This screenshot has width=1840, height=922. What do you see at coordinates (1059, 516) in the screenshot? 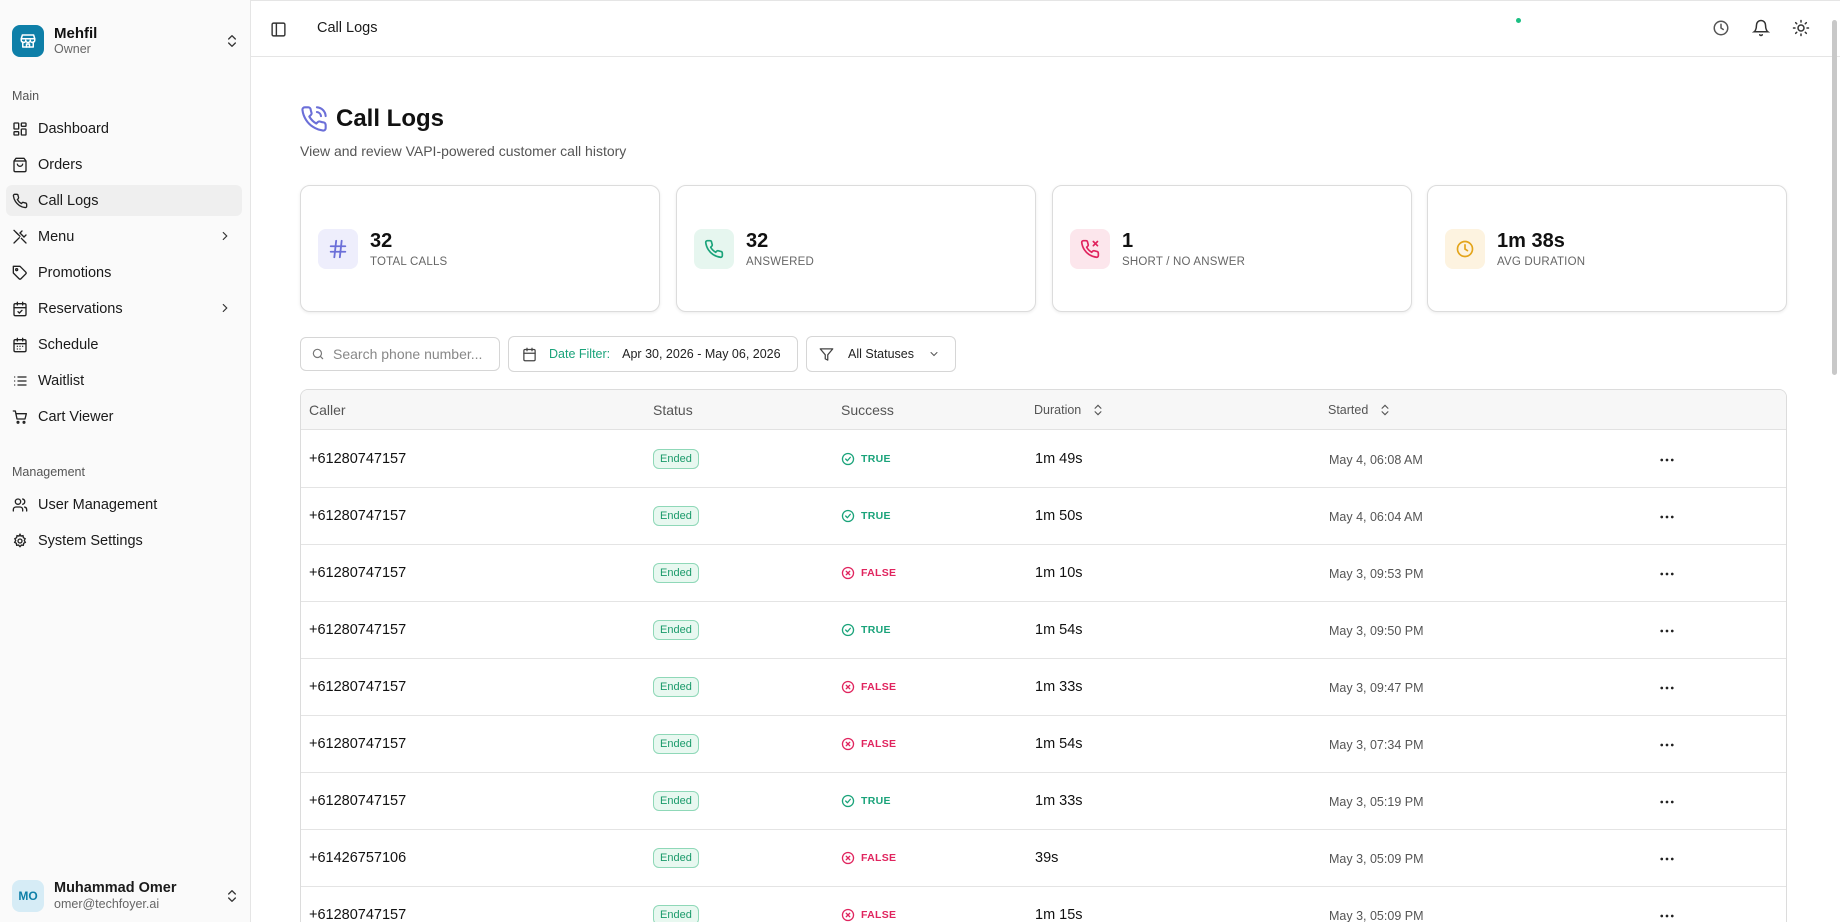
I see `call-duration: 1m 50s` at bounding box center [1059, 516].